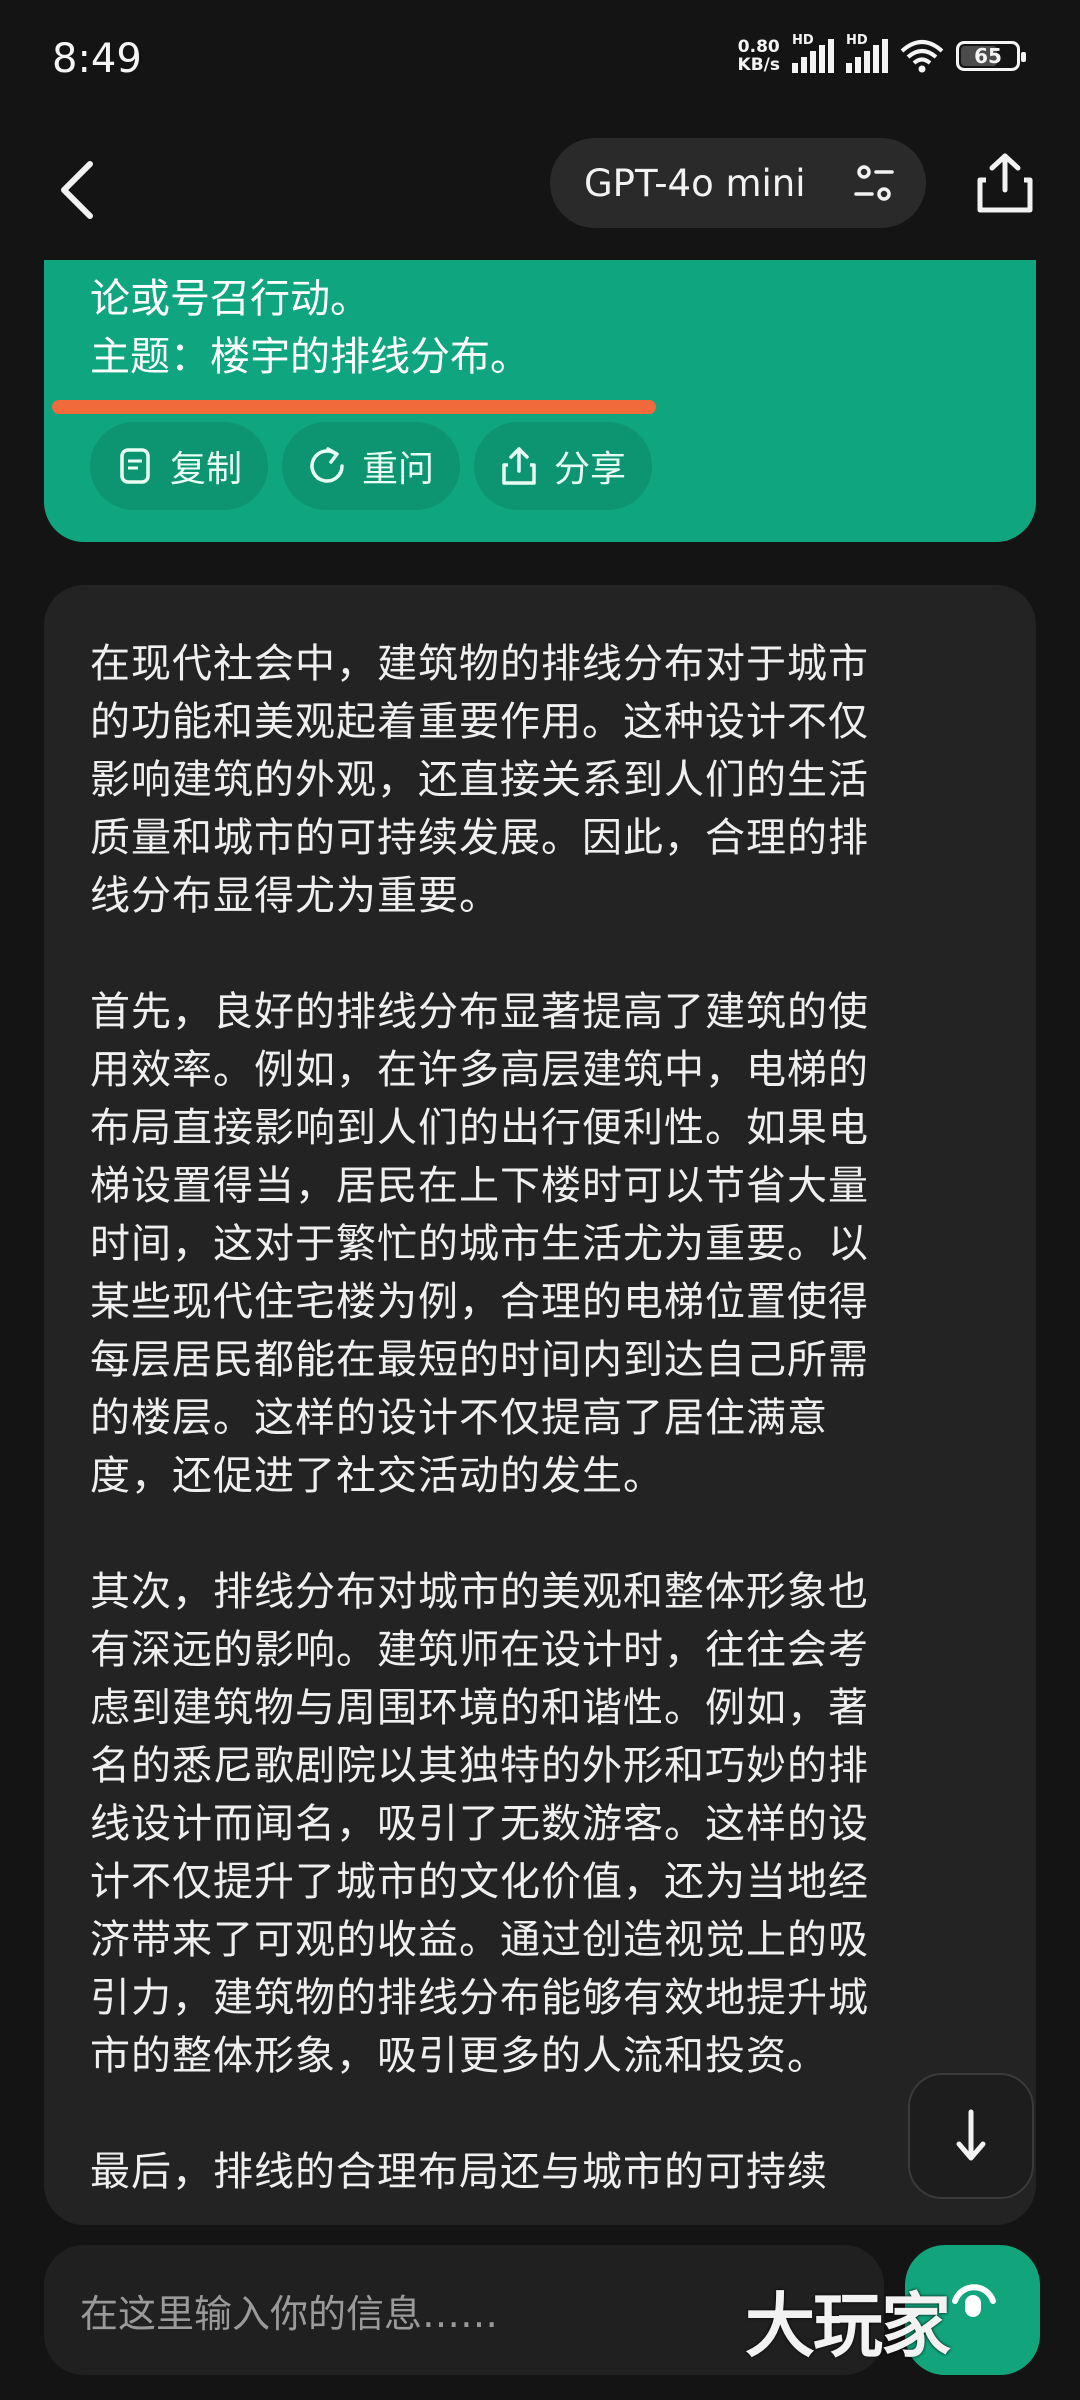 The height and width of the screenshot is (2400, 1080). What do you see at coordinates (695, 183) in the screenshot?
I see `model-name: GPT-4o mini` at bounding box center [695, 183].